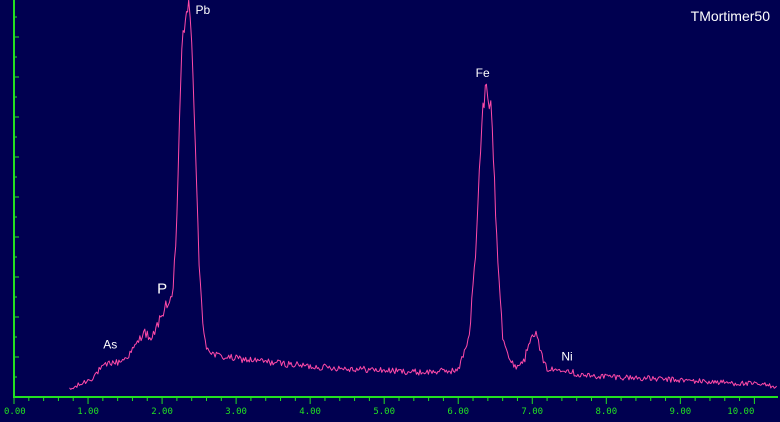 This screenshot has height=422, width=780. Describe the element at coordinates (310, 412) in the screenshot. I see `x-tick-label: 4.00` at that location.